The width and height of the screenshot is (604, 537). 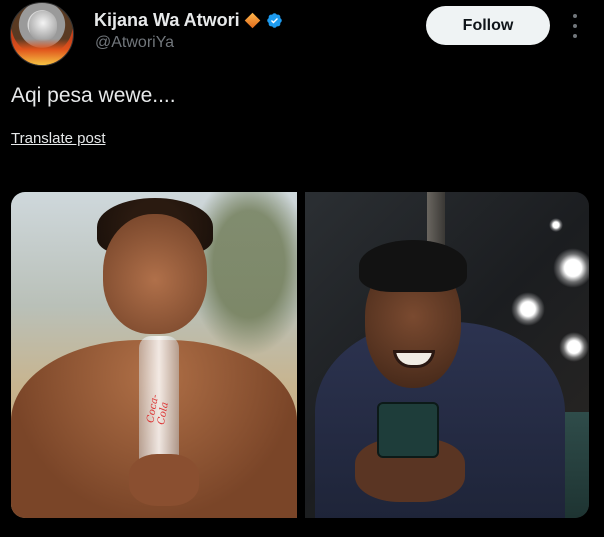 I want to click on author-display-name: Kijana Wa Atwori, so click(x=167, y=20).